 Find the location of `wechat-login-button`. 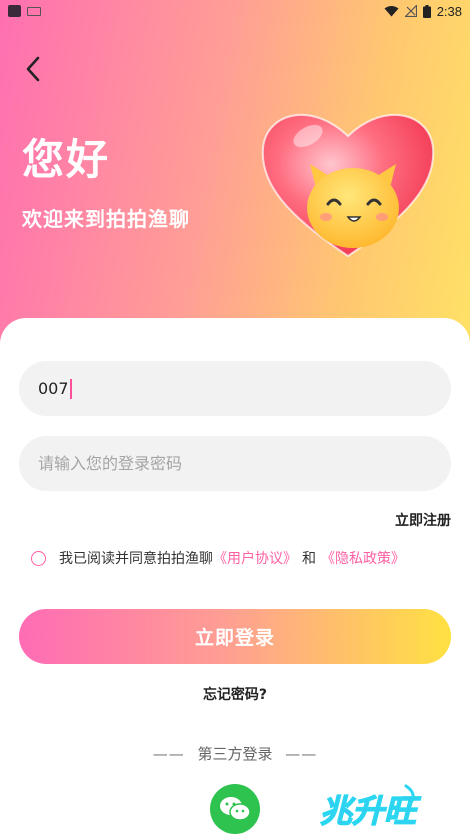

wechat-login-button is located at coordinates (235, 809).